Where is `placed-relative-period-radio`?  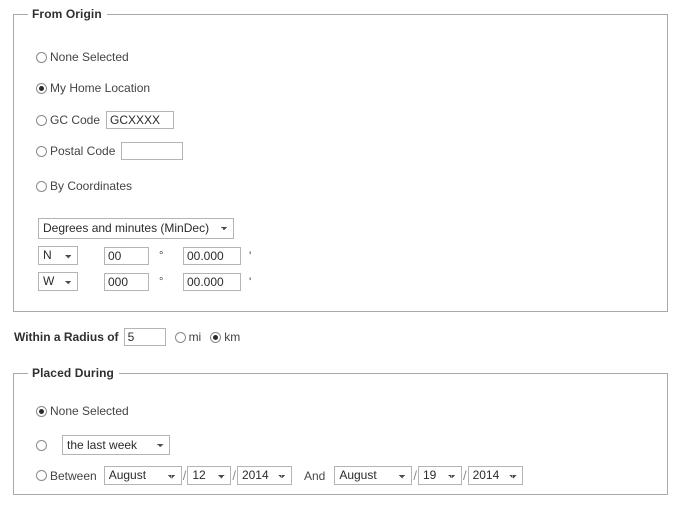 placed-relative-period-radio is located at coordinates (41, 445).